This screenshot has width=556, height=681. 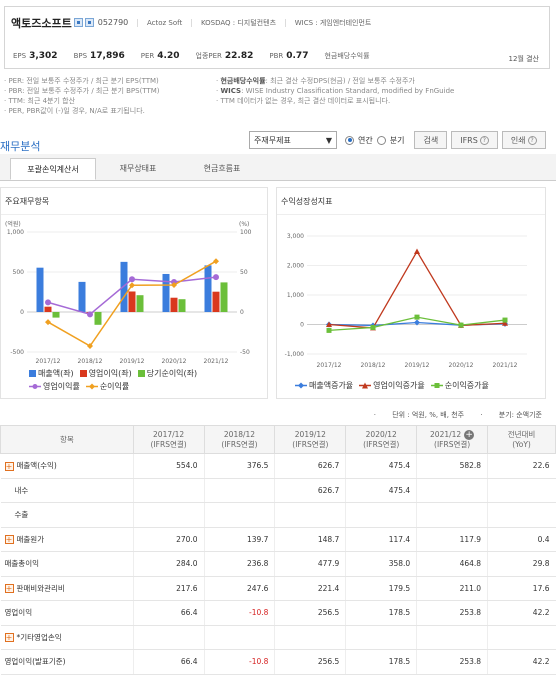 I want to click on search-button: 검색, so click(x=431, y=140).